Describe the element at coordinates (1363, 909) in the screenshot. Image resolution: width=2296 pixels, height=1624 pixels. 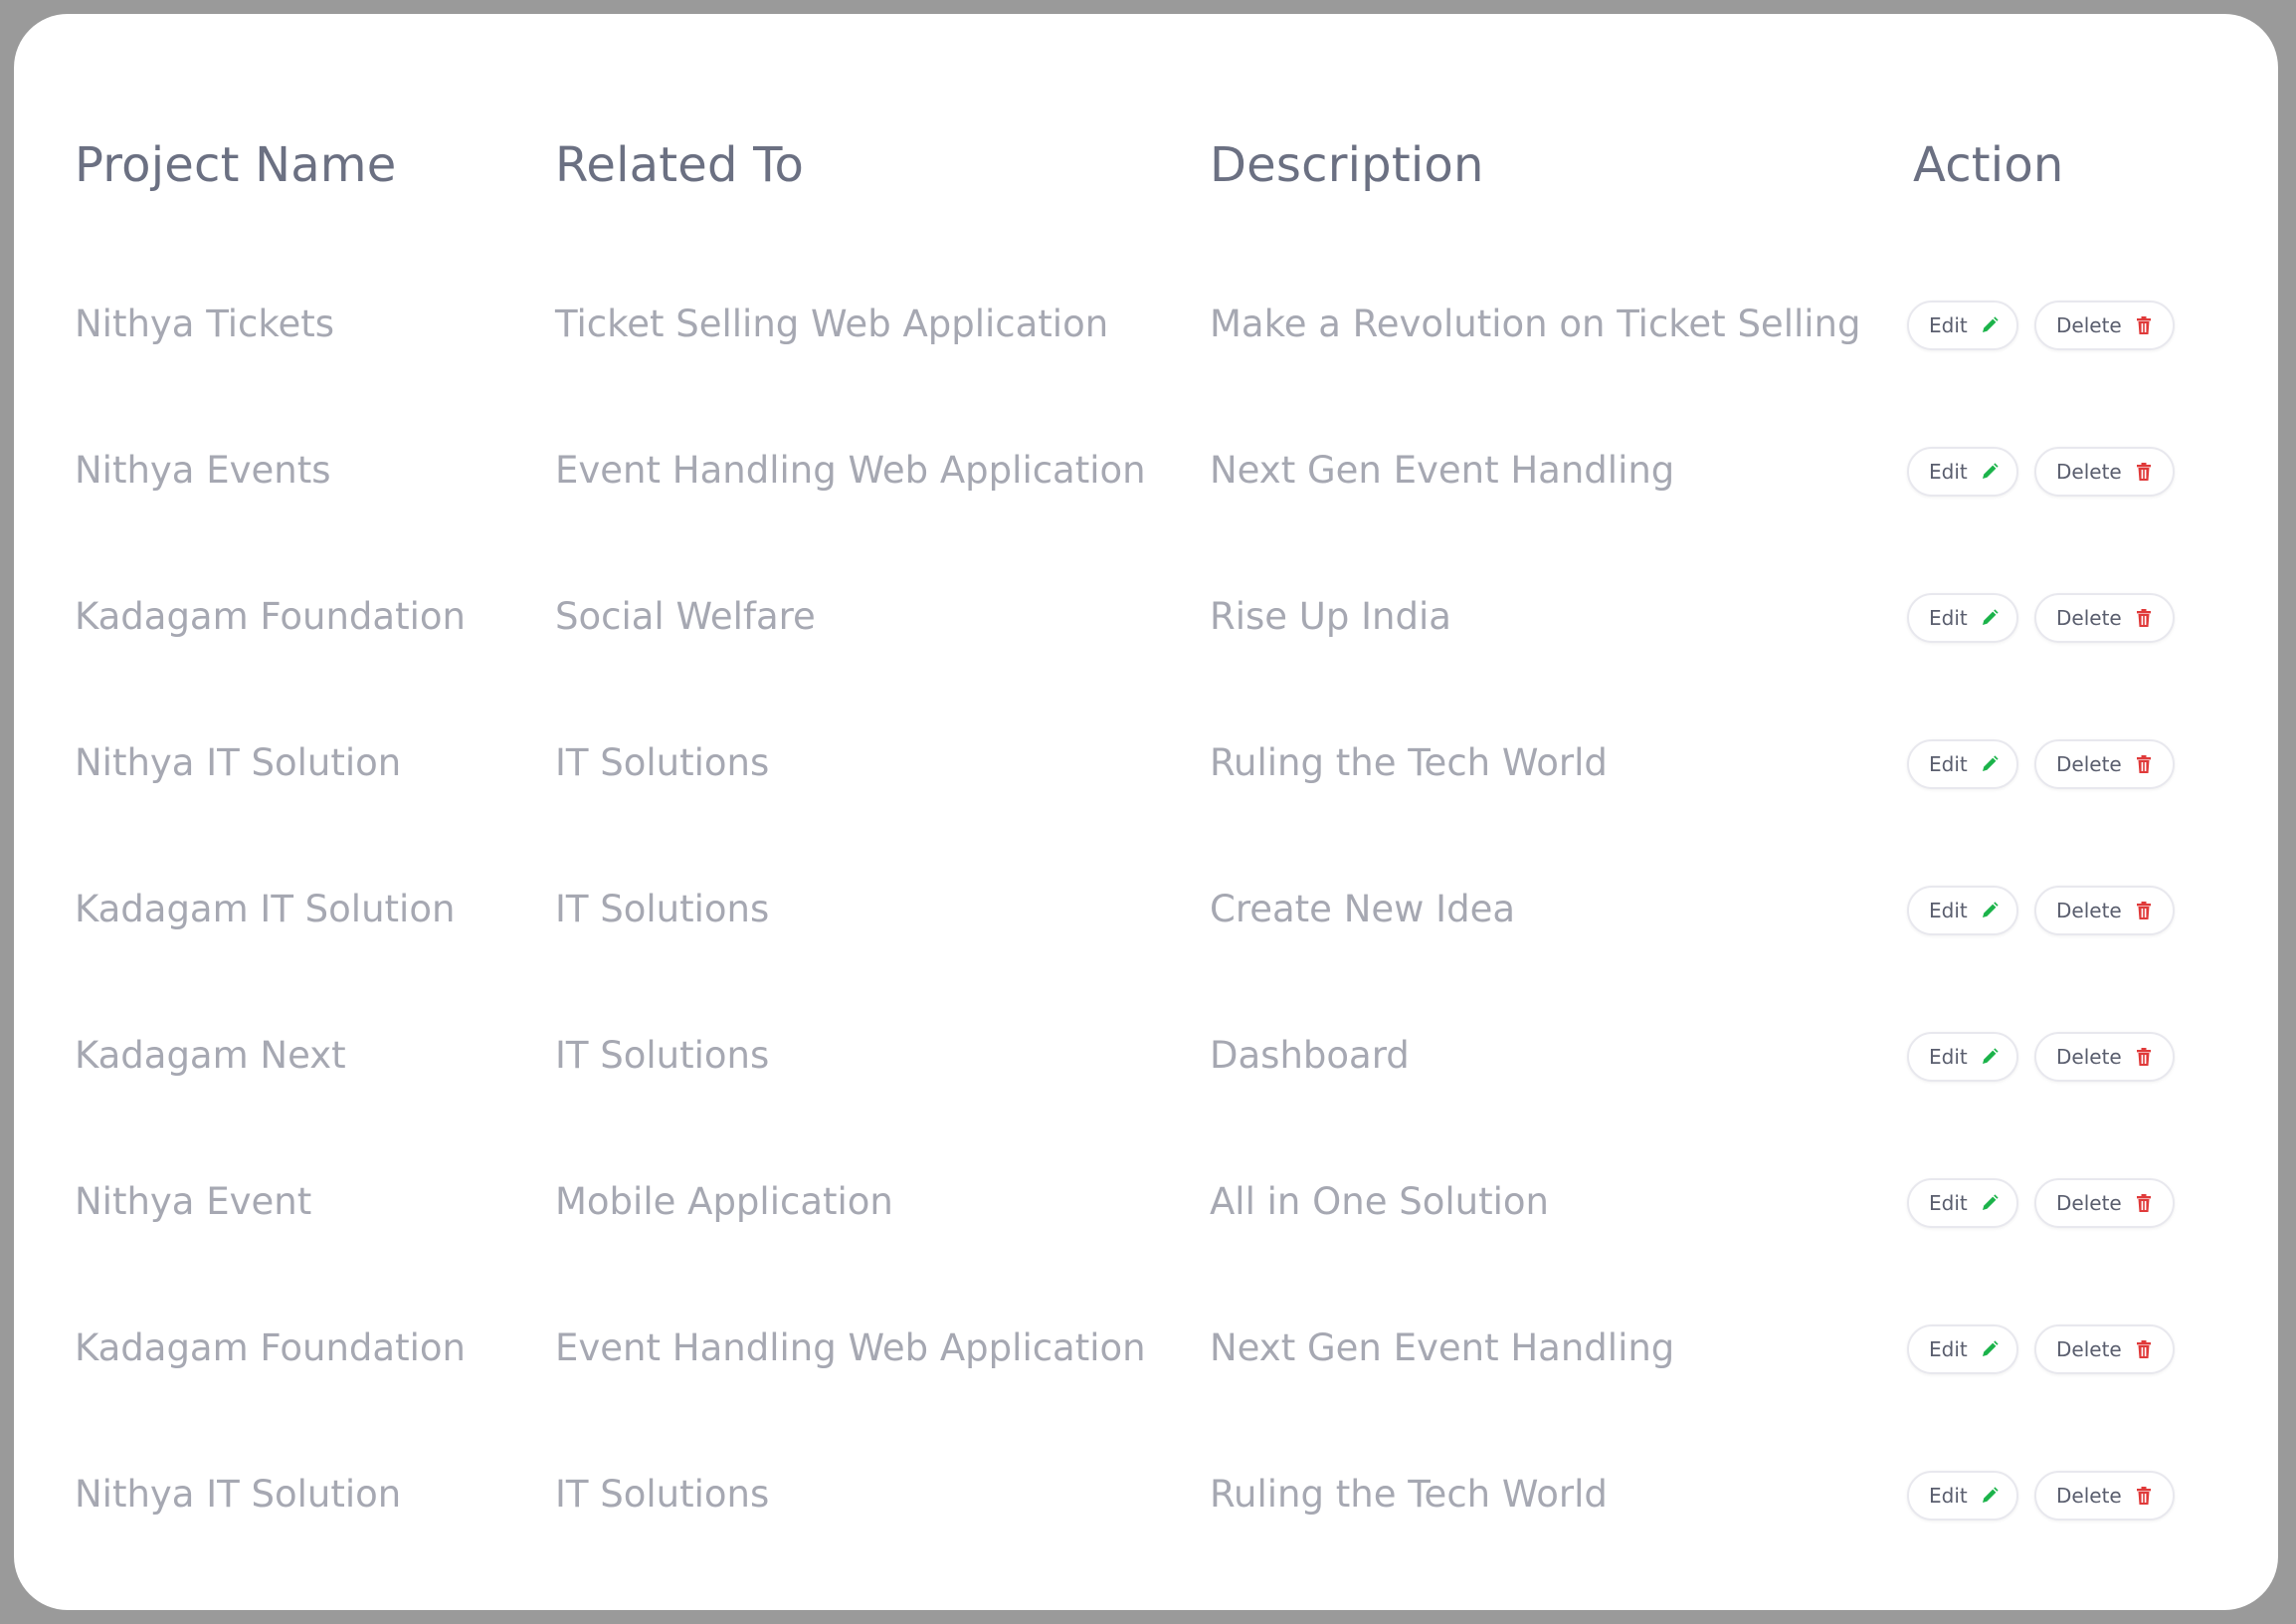
I see `cell-description: Create New Idea` at that location.